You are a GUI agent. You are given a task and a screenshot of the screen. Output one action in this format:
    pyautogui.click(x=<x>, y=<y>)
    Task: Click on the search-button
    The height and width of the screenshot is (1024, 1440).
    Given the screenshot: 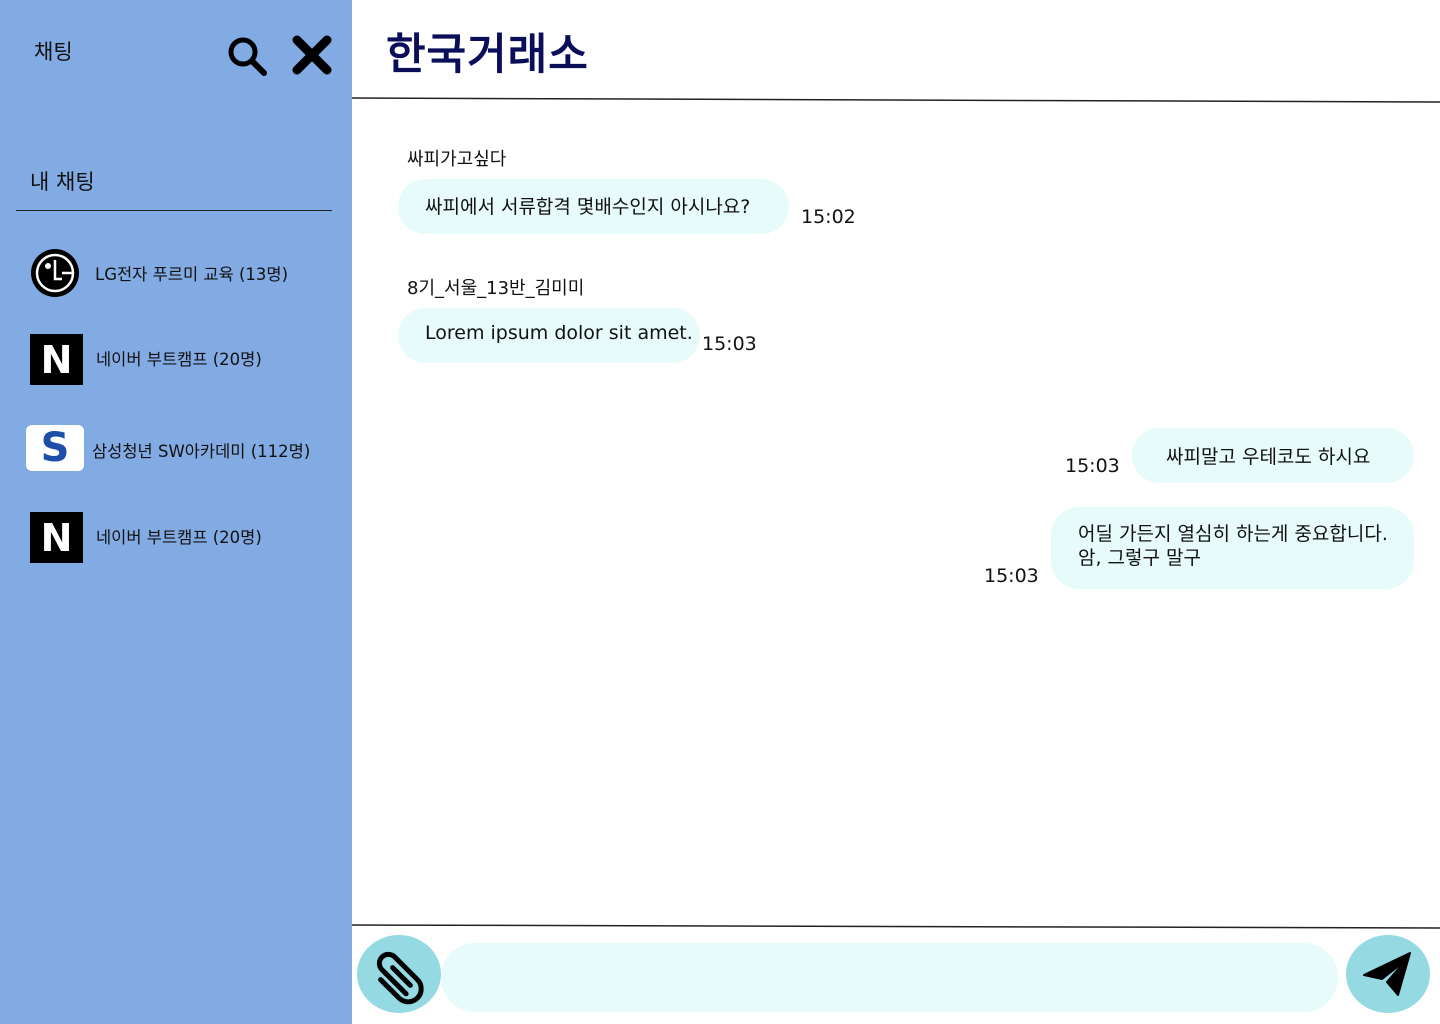 What is the action you would take?
    pyautogui.click(x=247, y=56)
    